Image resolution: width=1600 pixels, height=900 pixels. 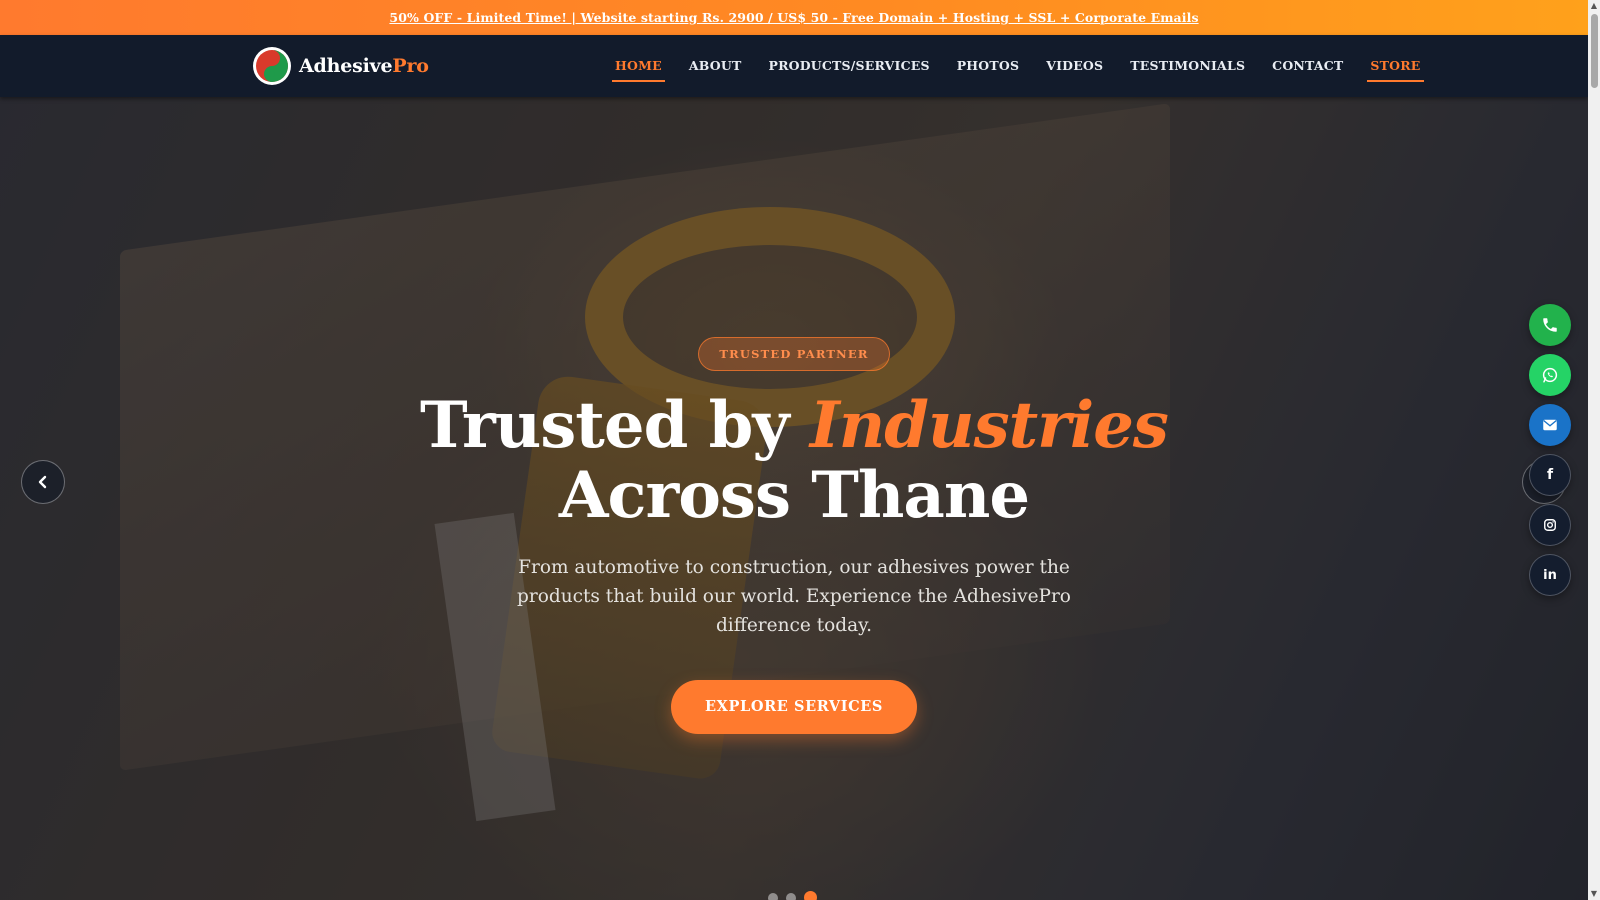 What do you see at coordinates (615, 425) in the screenshot?
I see `hero-headline-part1: Trusted by` at bounding box center [615, 425].